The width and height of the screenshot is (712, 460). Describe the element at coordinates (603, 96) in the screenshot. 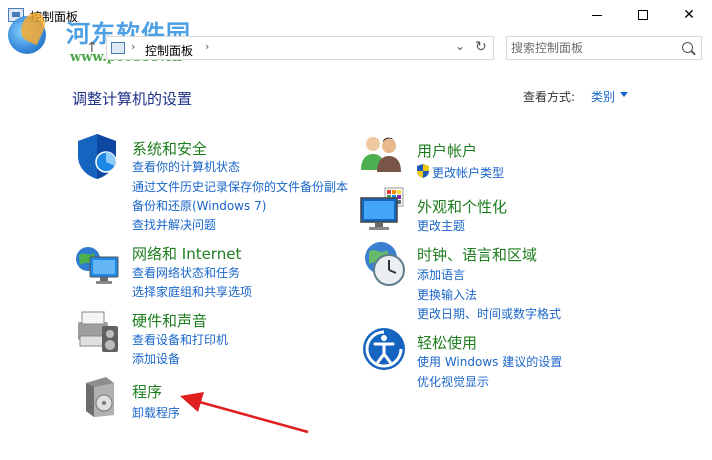

I see `view-by-dropdown: 类别` at that location.